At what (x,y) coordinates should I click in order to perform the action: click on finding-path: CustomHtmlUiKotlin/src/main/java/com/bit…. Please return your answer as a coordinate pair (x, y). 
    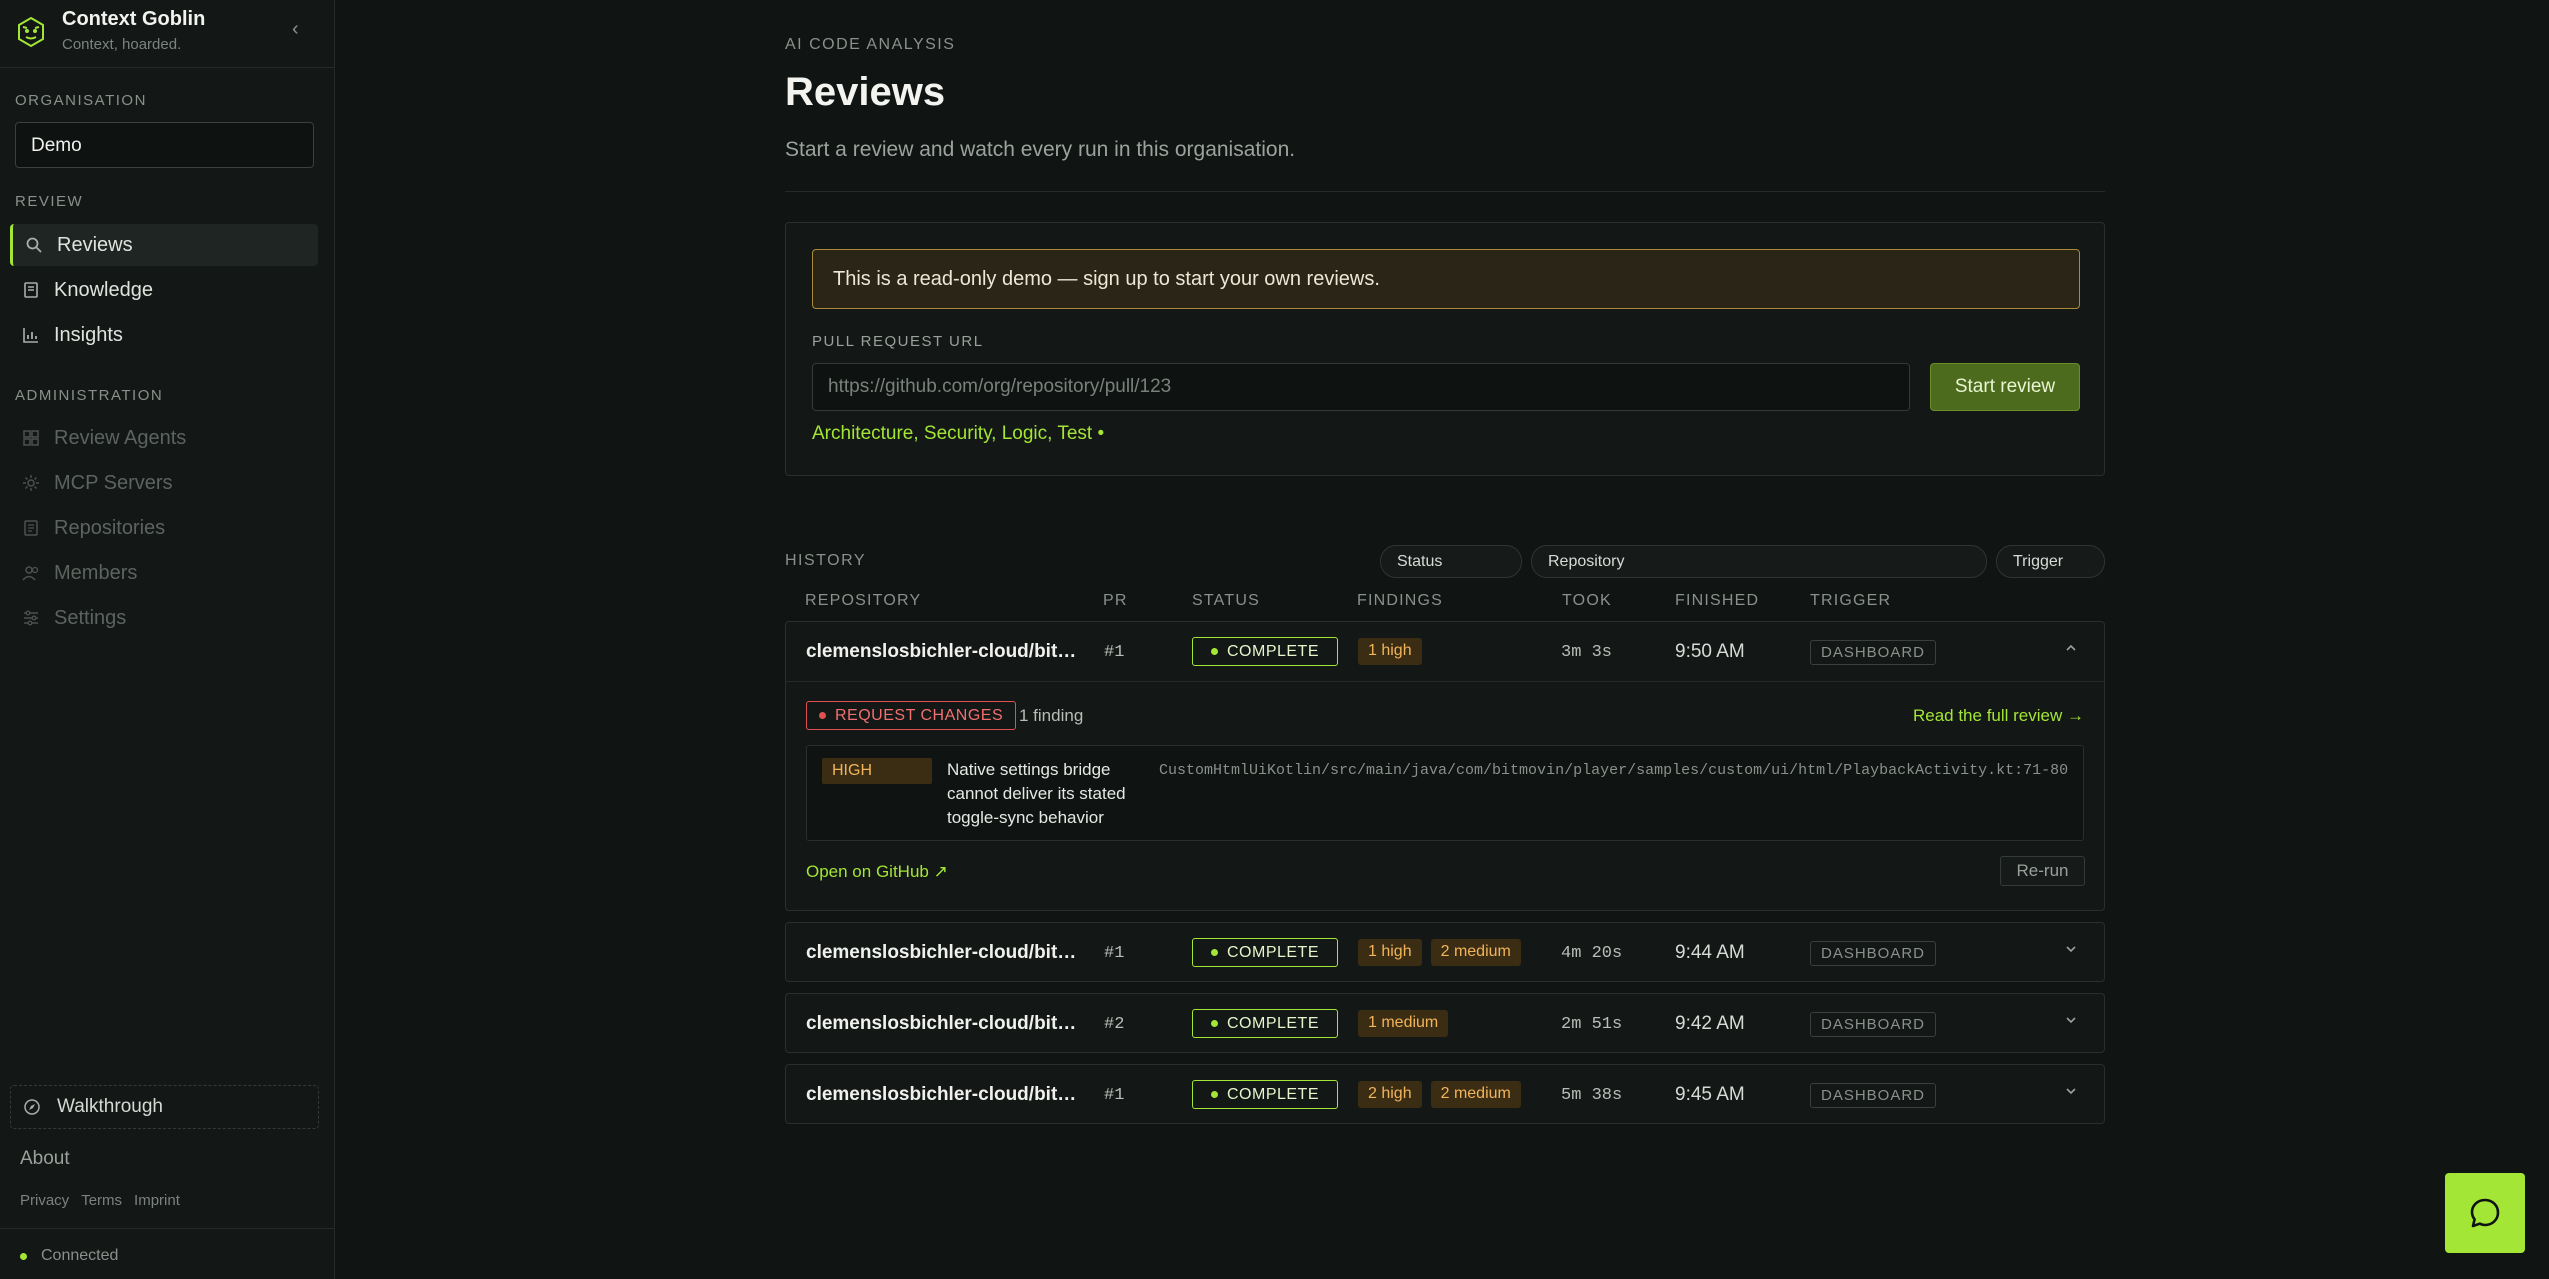
    Looking at the image, I should click on (1614, 770).